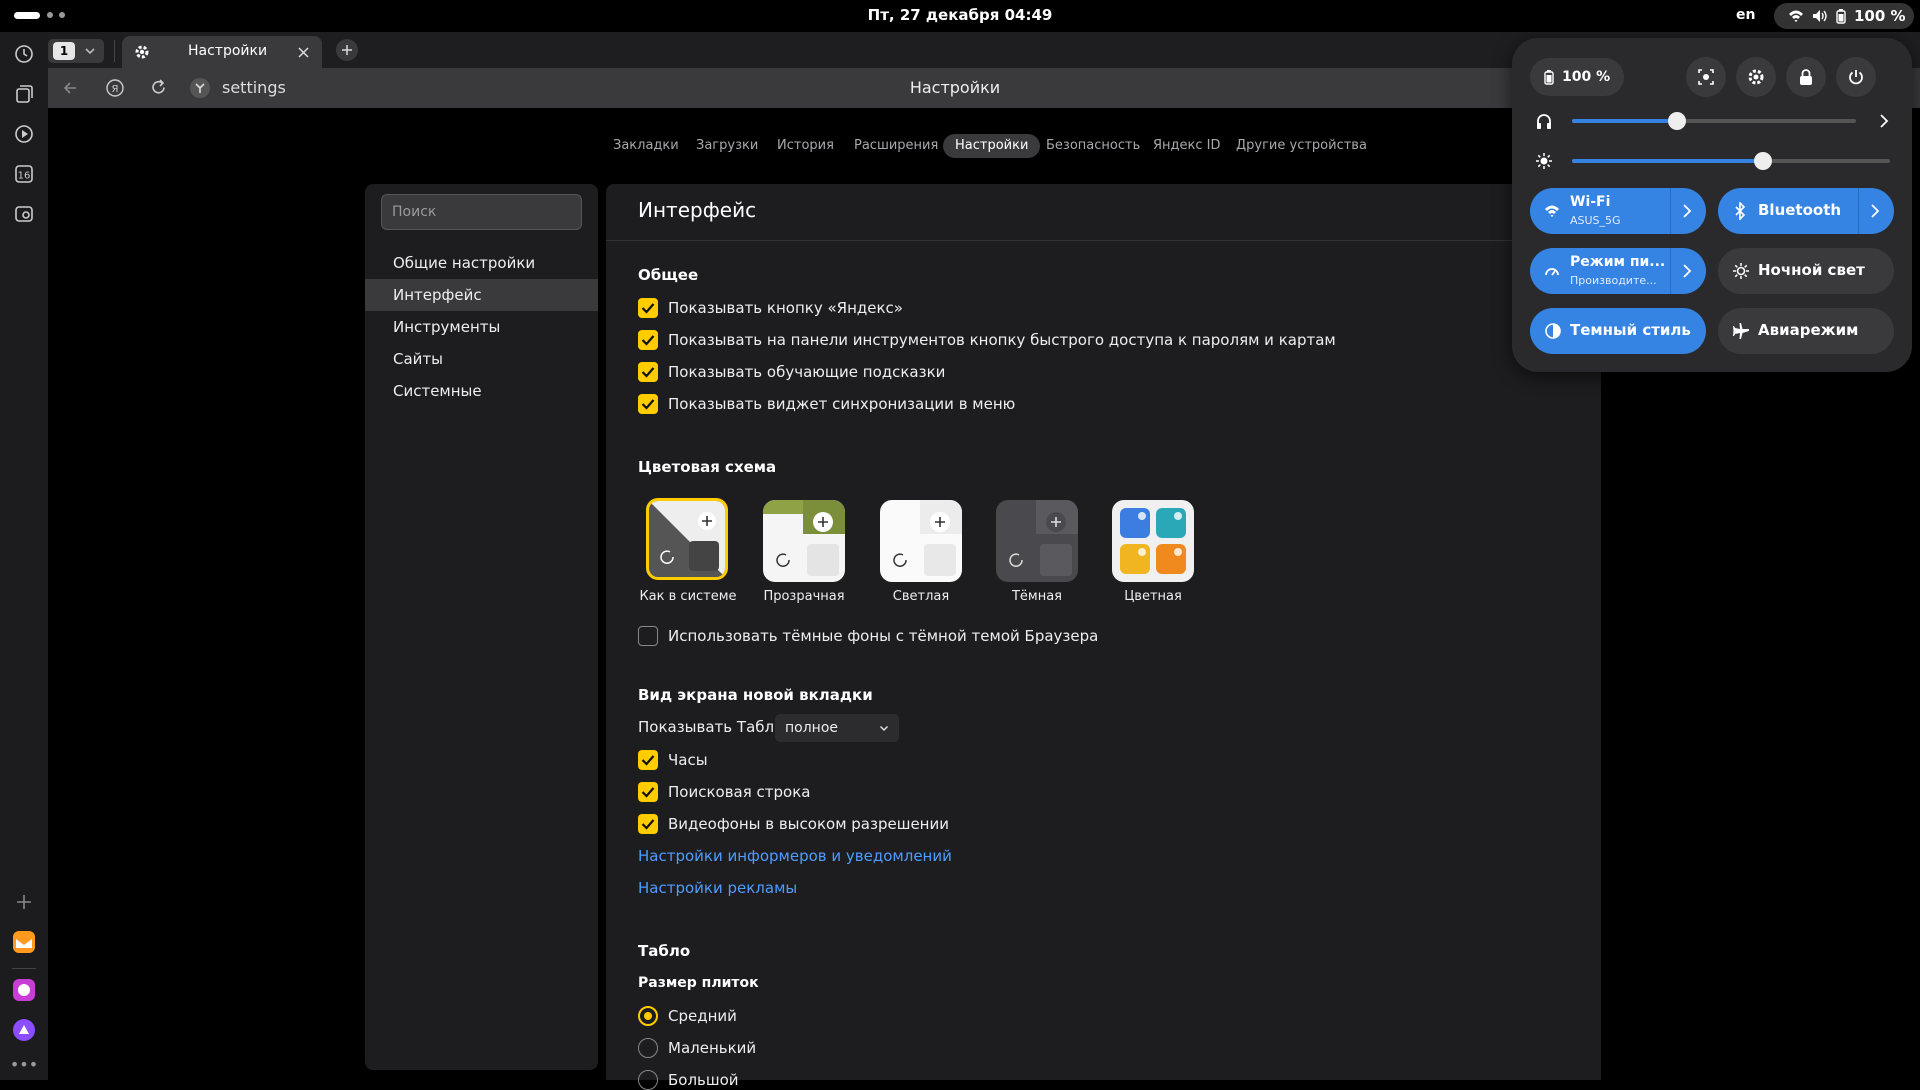 Image resolution: width=1920 pixels, height=1090 pixels. I want to click on dark-style-toggle: Темный стиль, so click(1618, 331).